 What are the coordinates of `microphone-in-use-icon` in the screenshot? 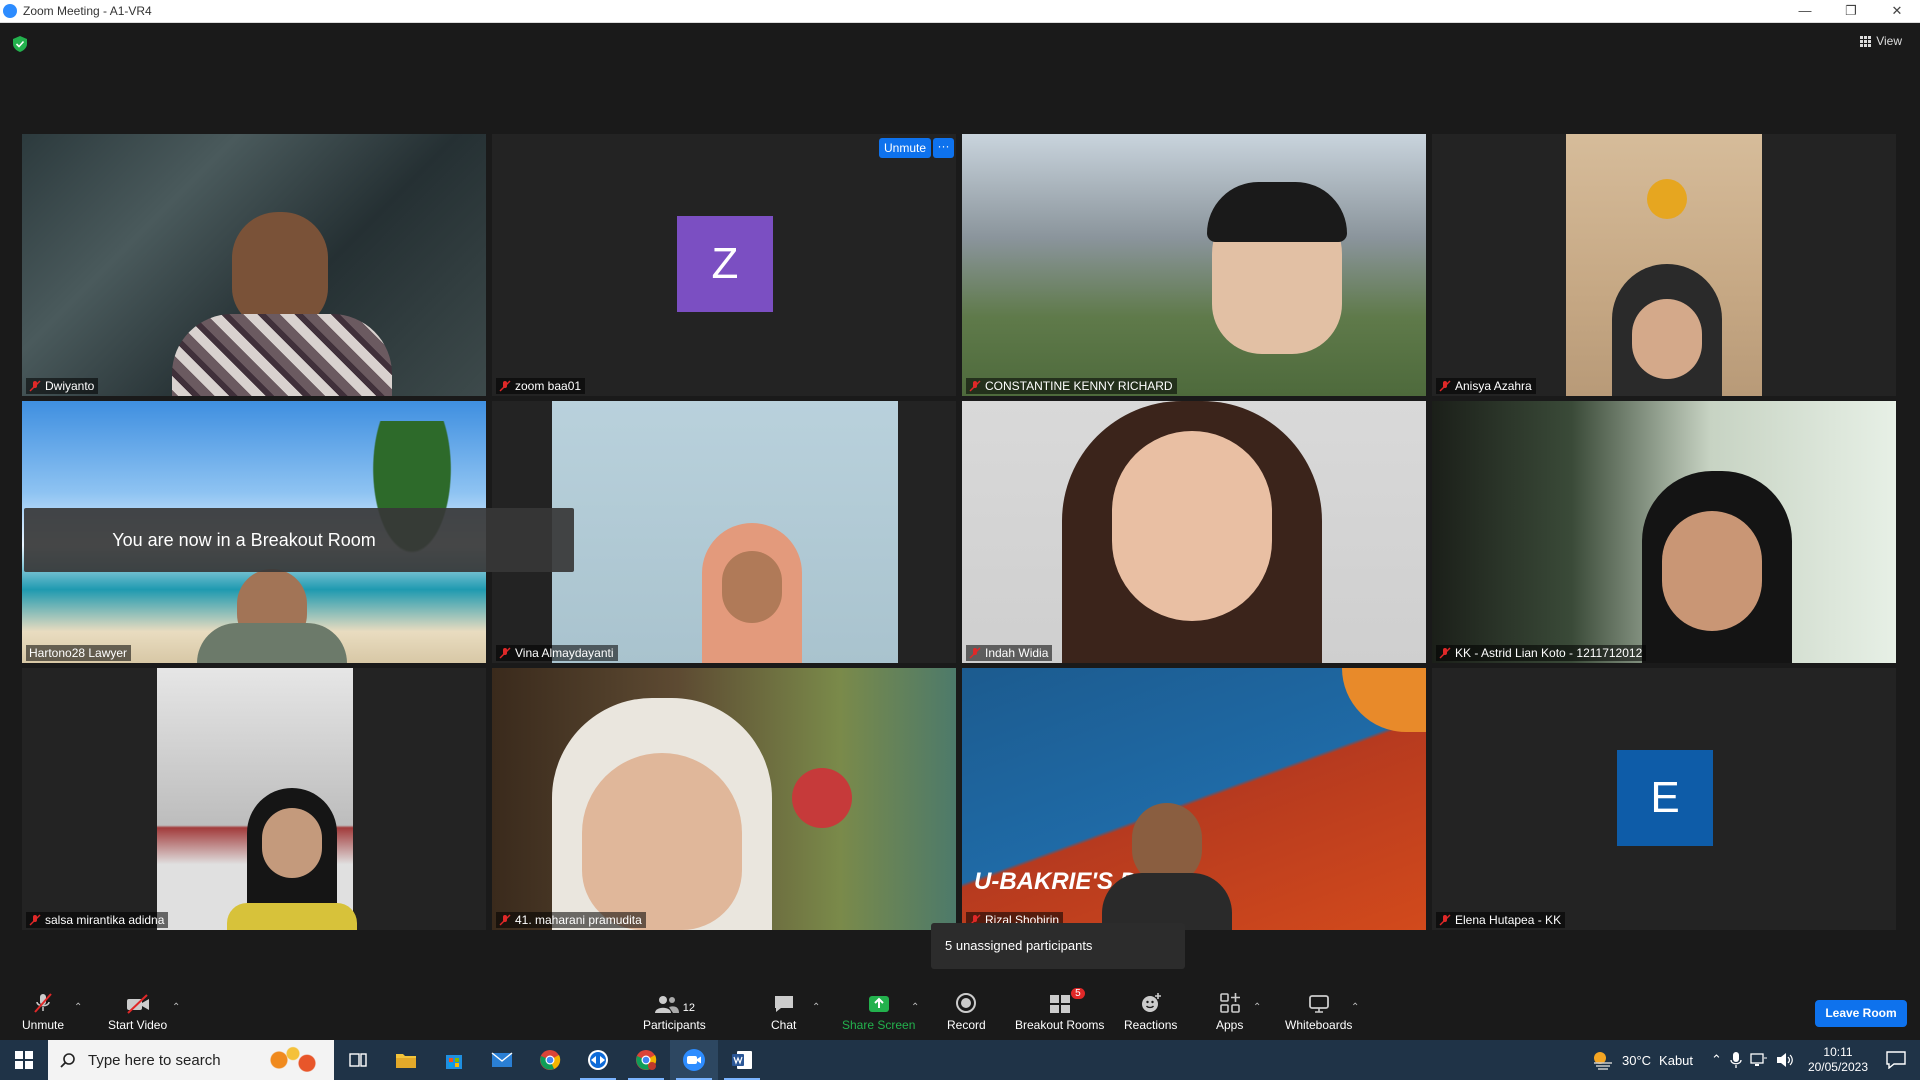 It's located at (1736, 1060).